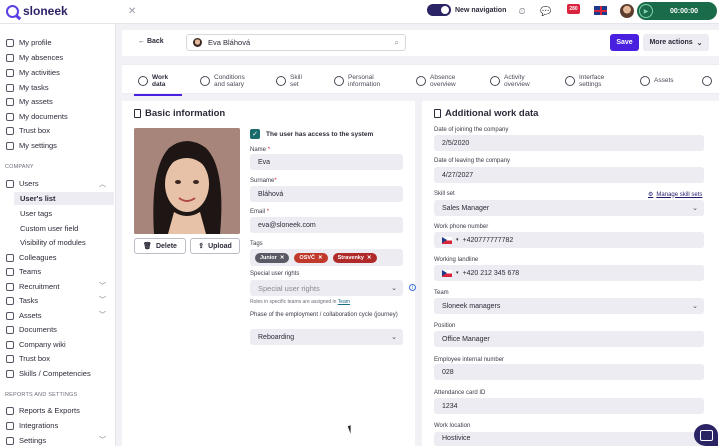 The image size is (719, 446). I want to click on name-field: Eva, so click(326, 162).